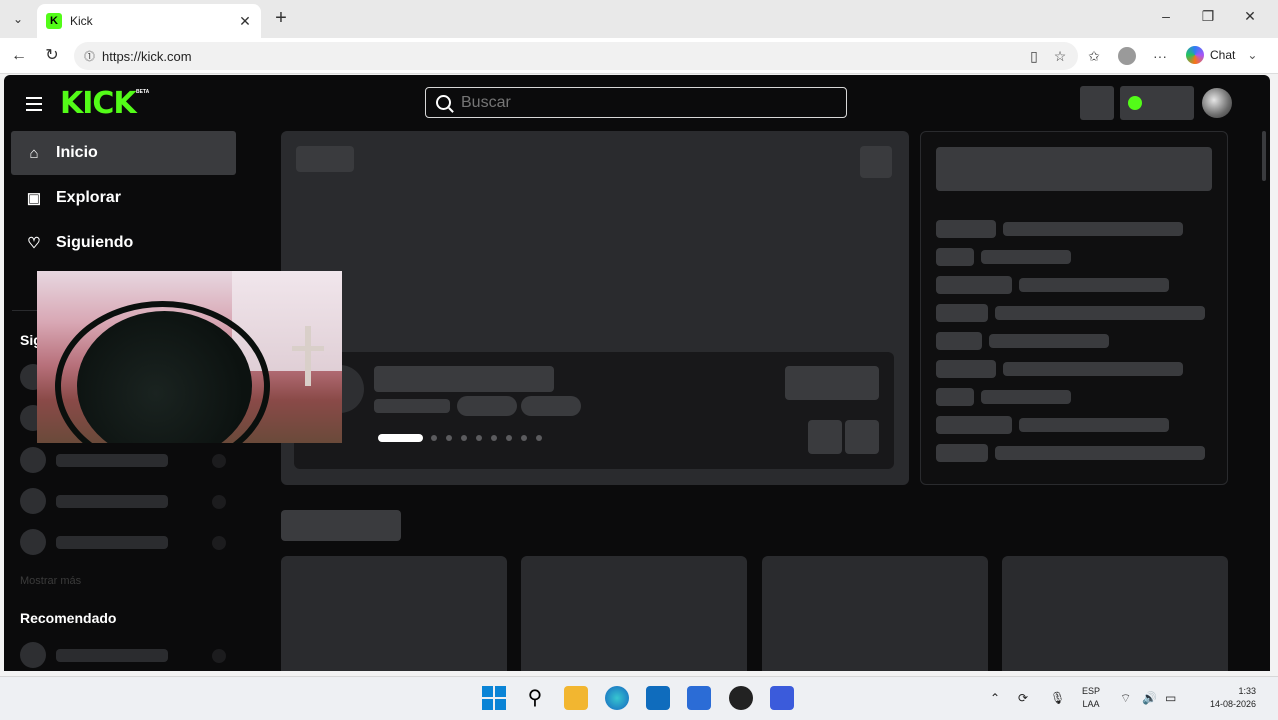  Describe the element at coordinates (617, 698) in the screenshot. I see `edge-browser-icon` at that location.